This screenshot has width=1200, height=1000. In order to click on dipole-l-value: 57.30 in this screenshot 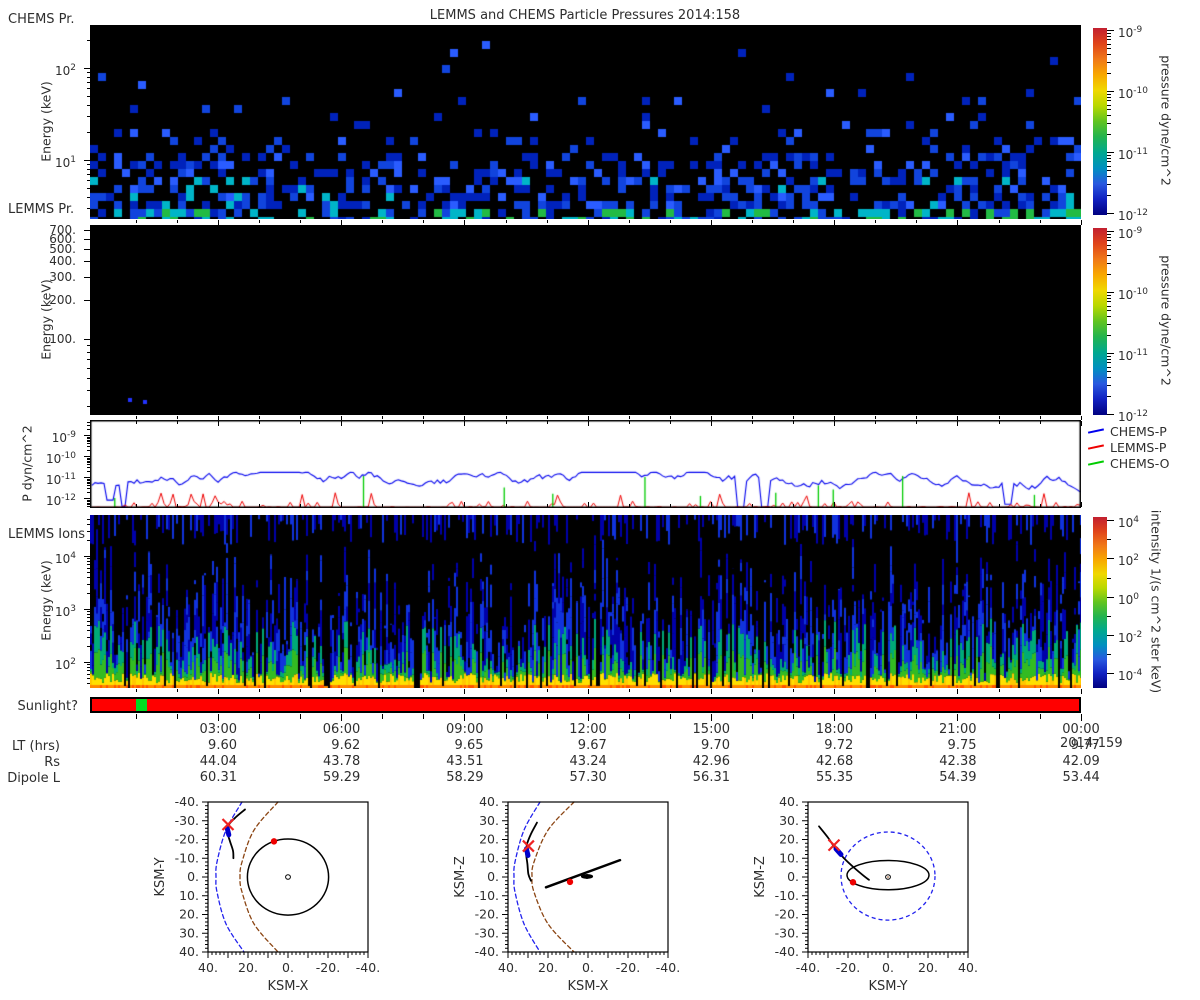, I will do `click(588, 777)`.